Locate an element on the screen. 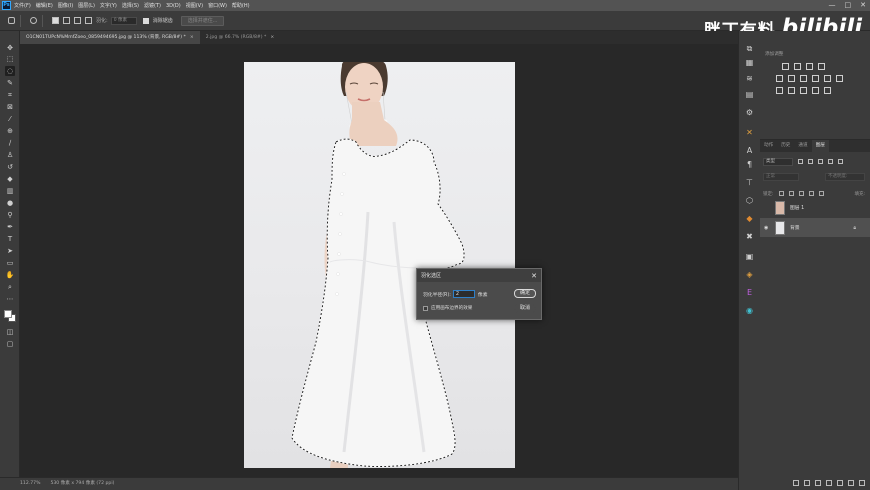 This screenshot has height=490, width=870. blend-mode-select: 正常 is located at coordinates (781, 177).